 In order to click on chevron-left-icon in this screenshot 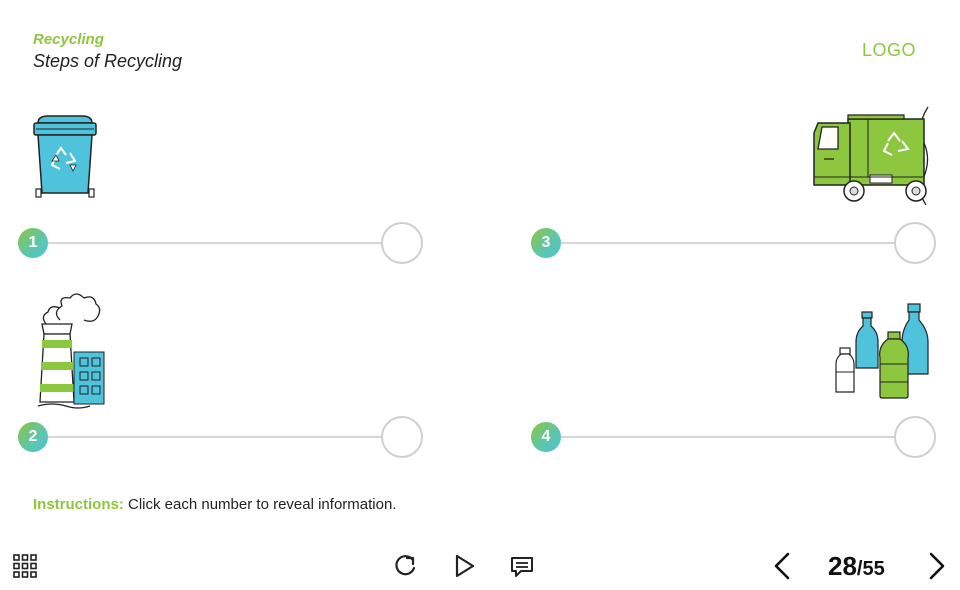, I will do `click(782, 566)`.